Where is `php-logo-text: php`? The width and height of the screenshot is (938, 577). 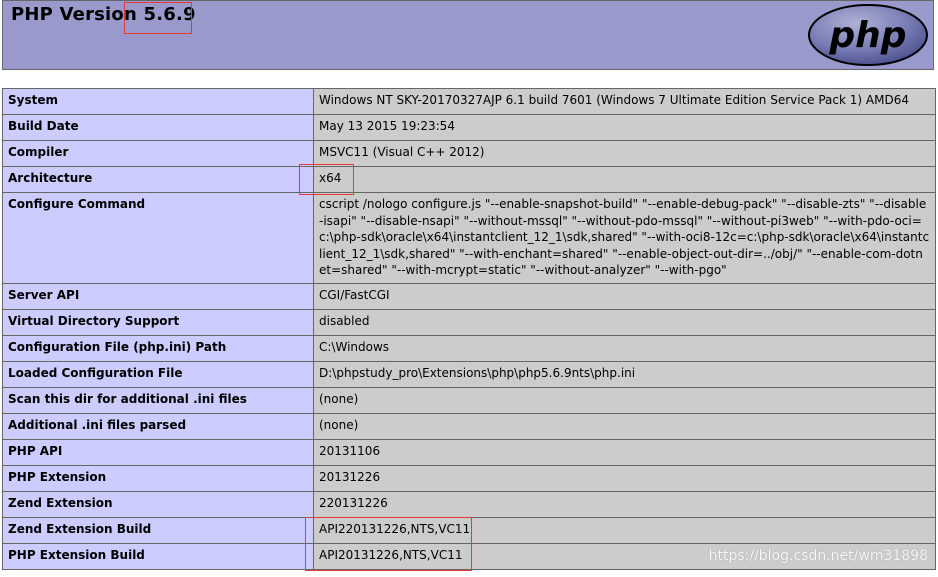
php-logo-text: php is located at coordinates (867, 35).